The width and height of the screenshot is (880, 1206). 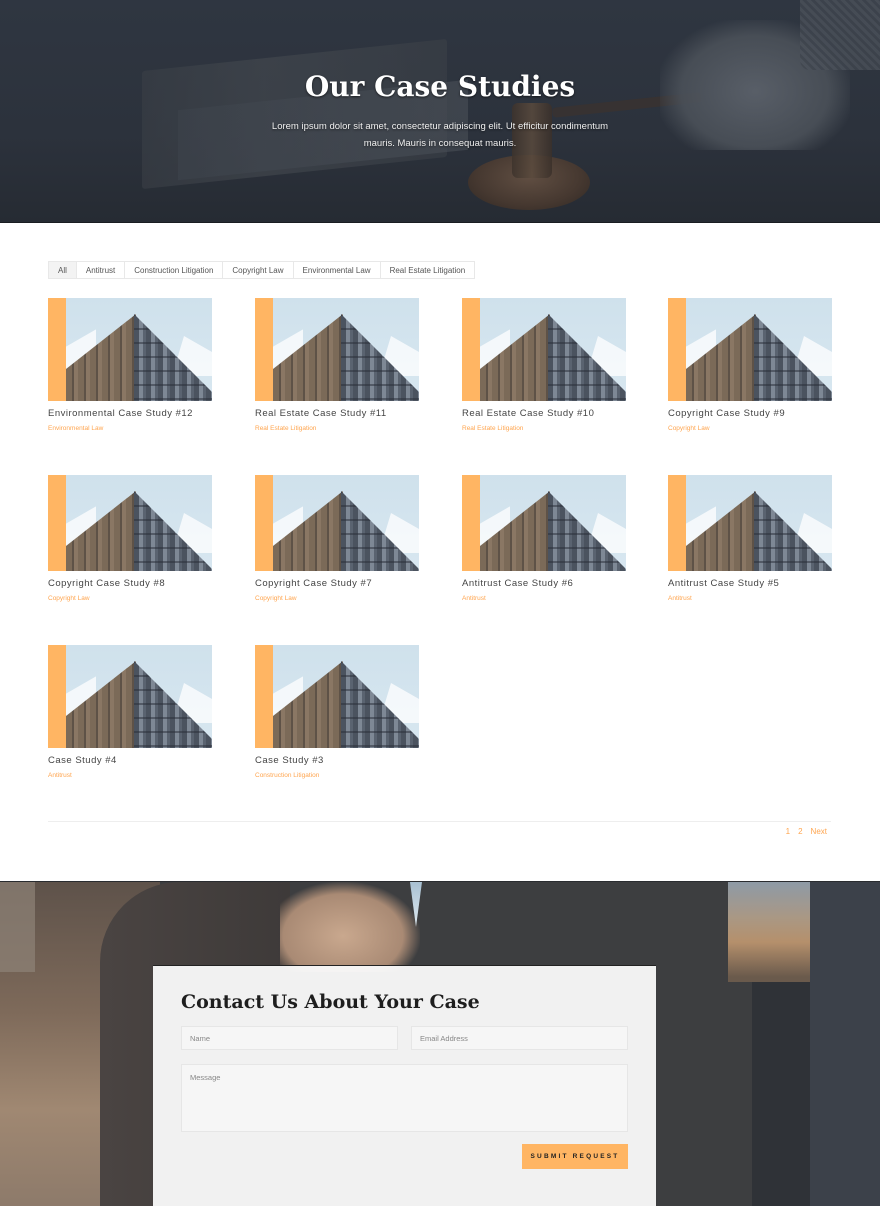 I want to click on case-study-card: Case Study #3 Construction Litigation, so click(x=337, y=712).